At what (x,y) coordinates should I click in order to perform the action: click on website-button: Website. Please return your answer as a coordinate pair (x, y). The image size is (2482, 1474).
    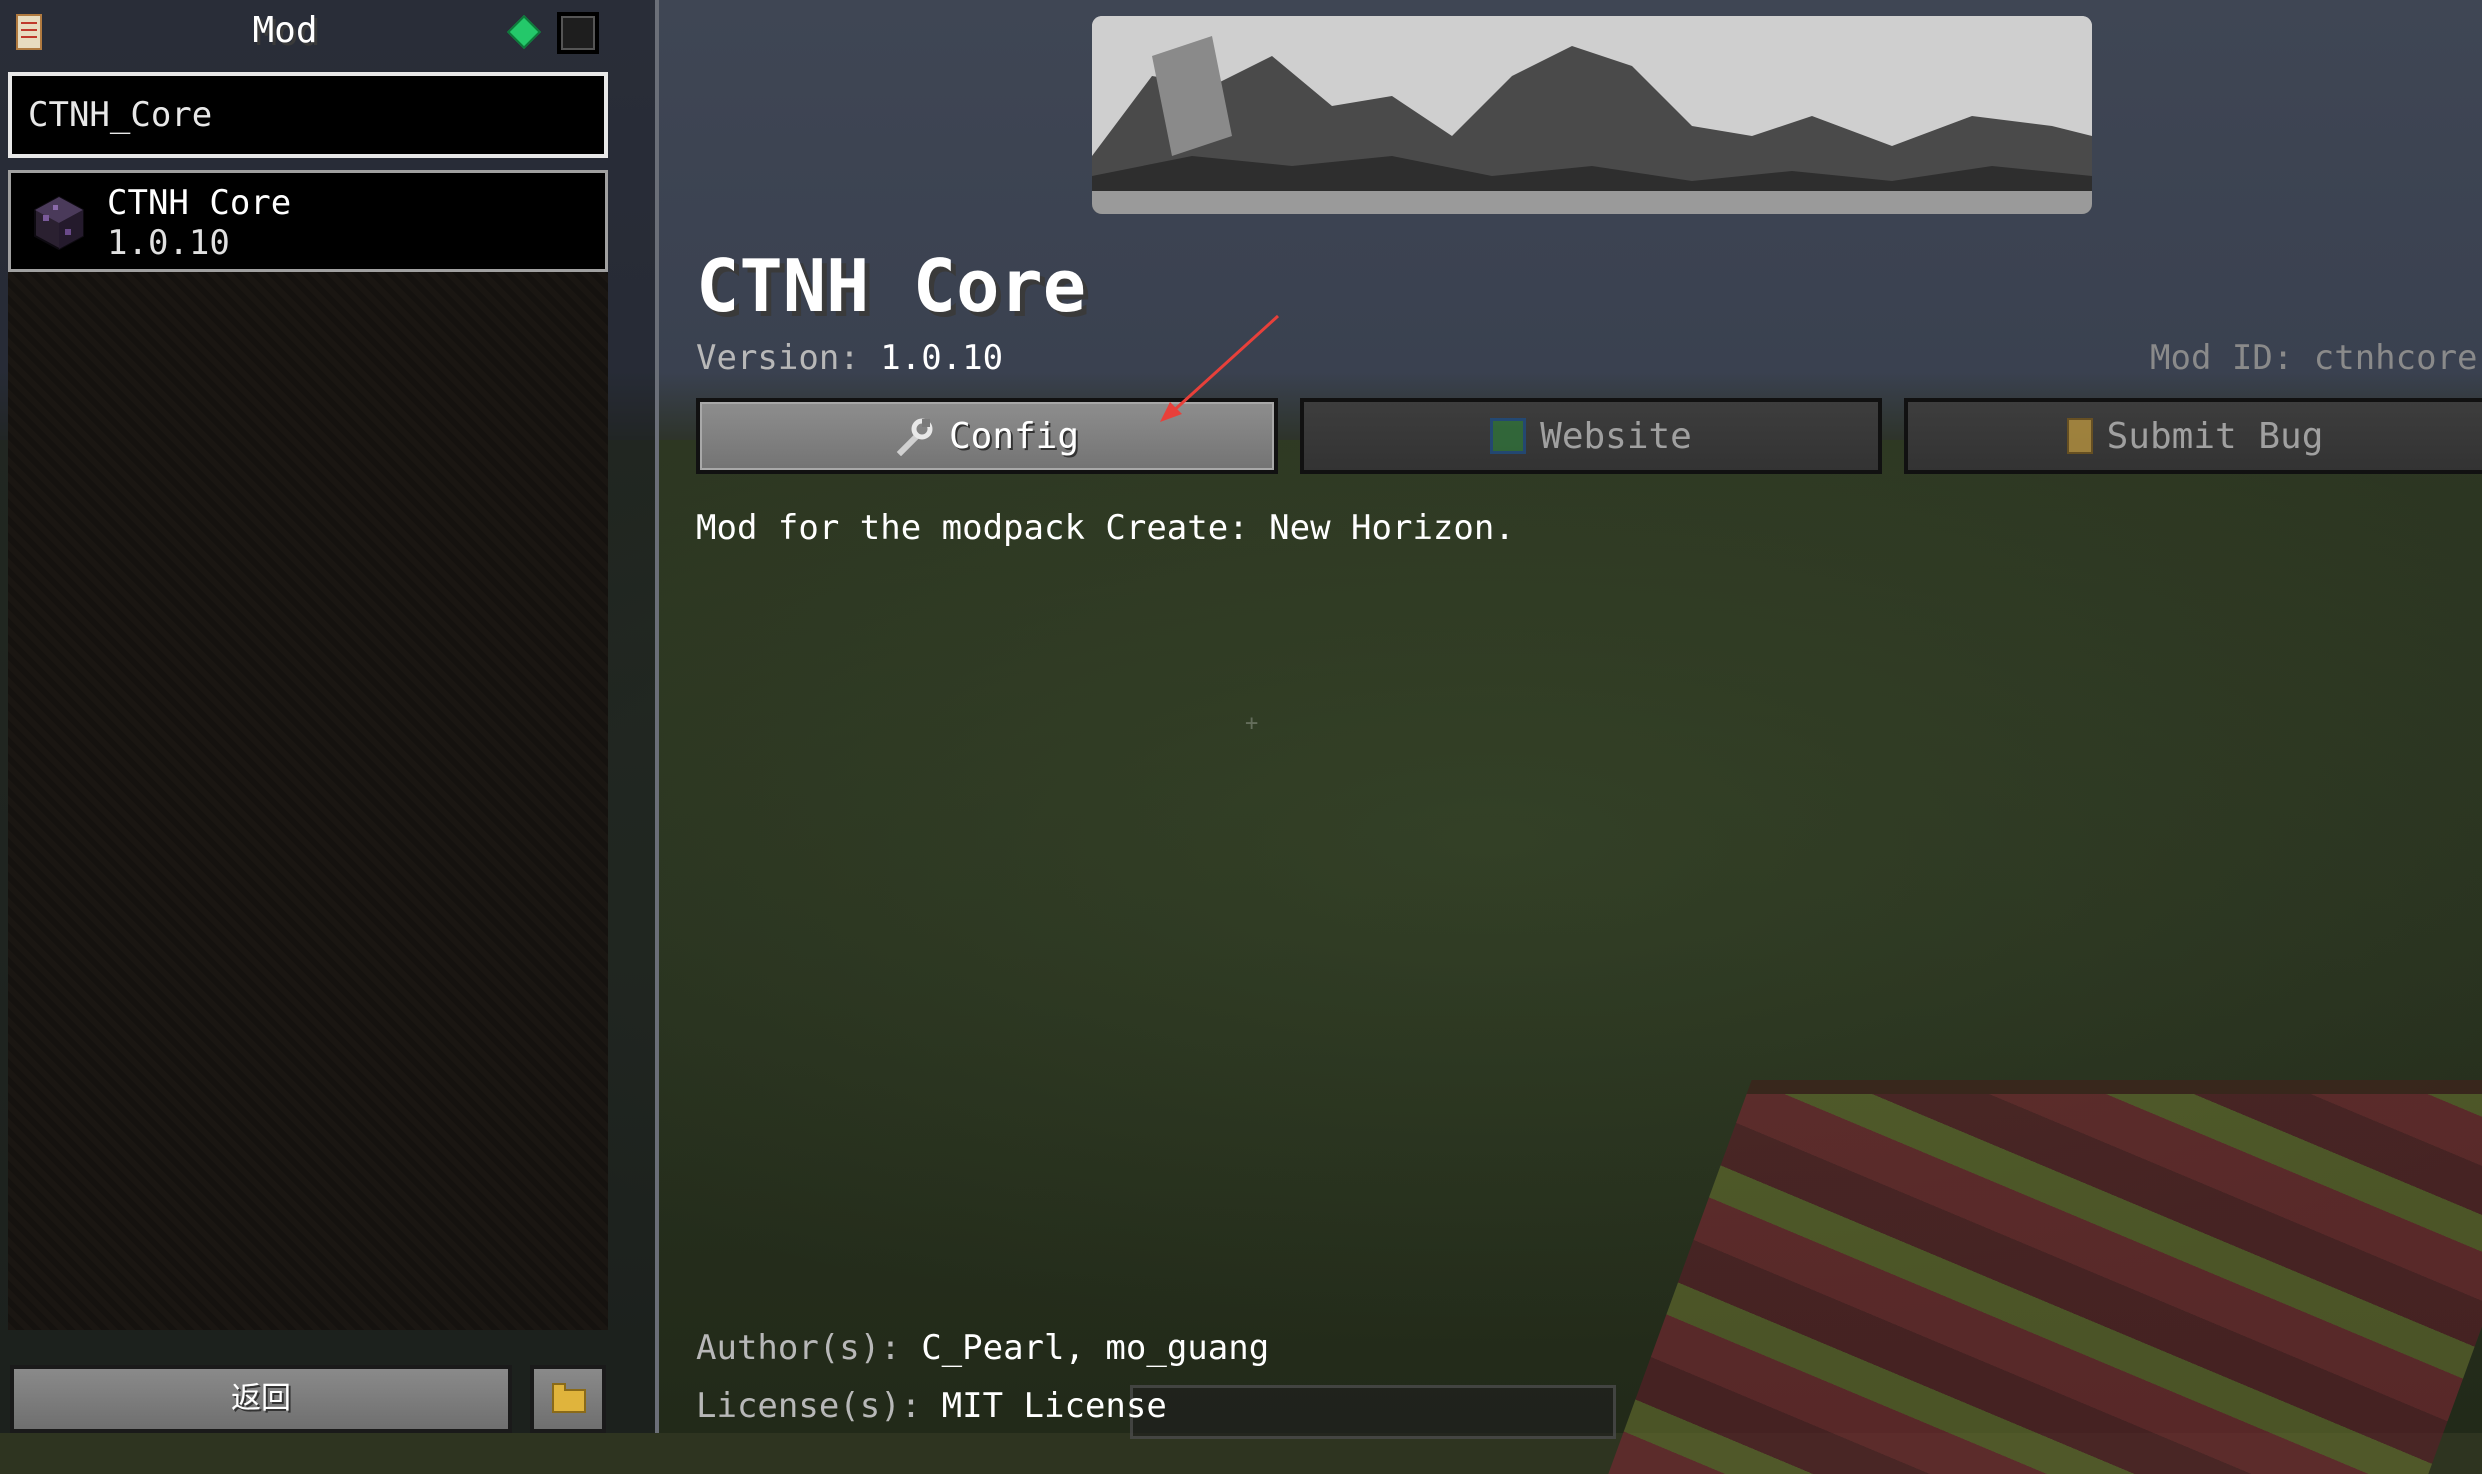
    Looking at the image, I should click on (1591, 436).